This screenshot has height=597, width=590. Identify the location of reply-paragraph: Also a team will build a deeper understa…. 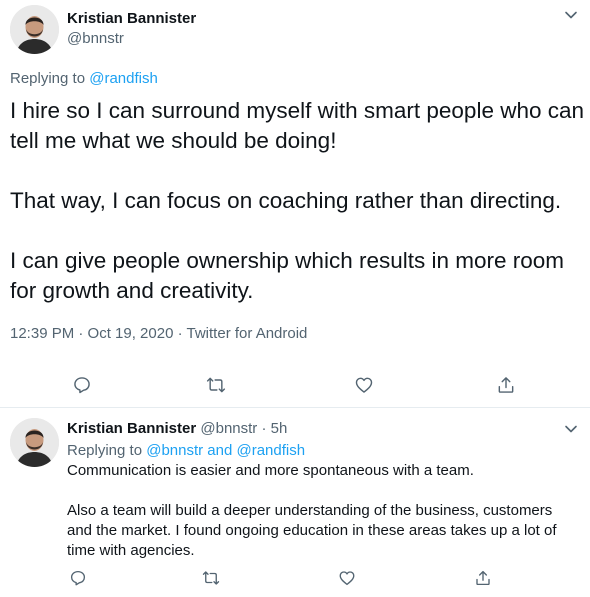
(312, 530).